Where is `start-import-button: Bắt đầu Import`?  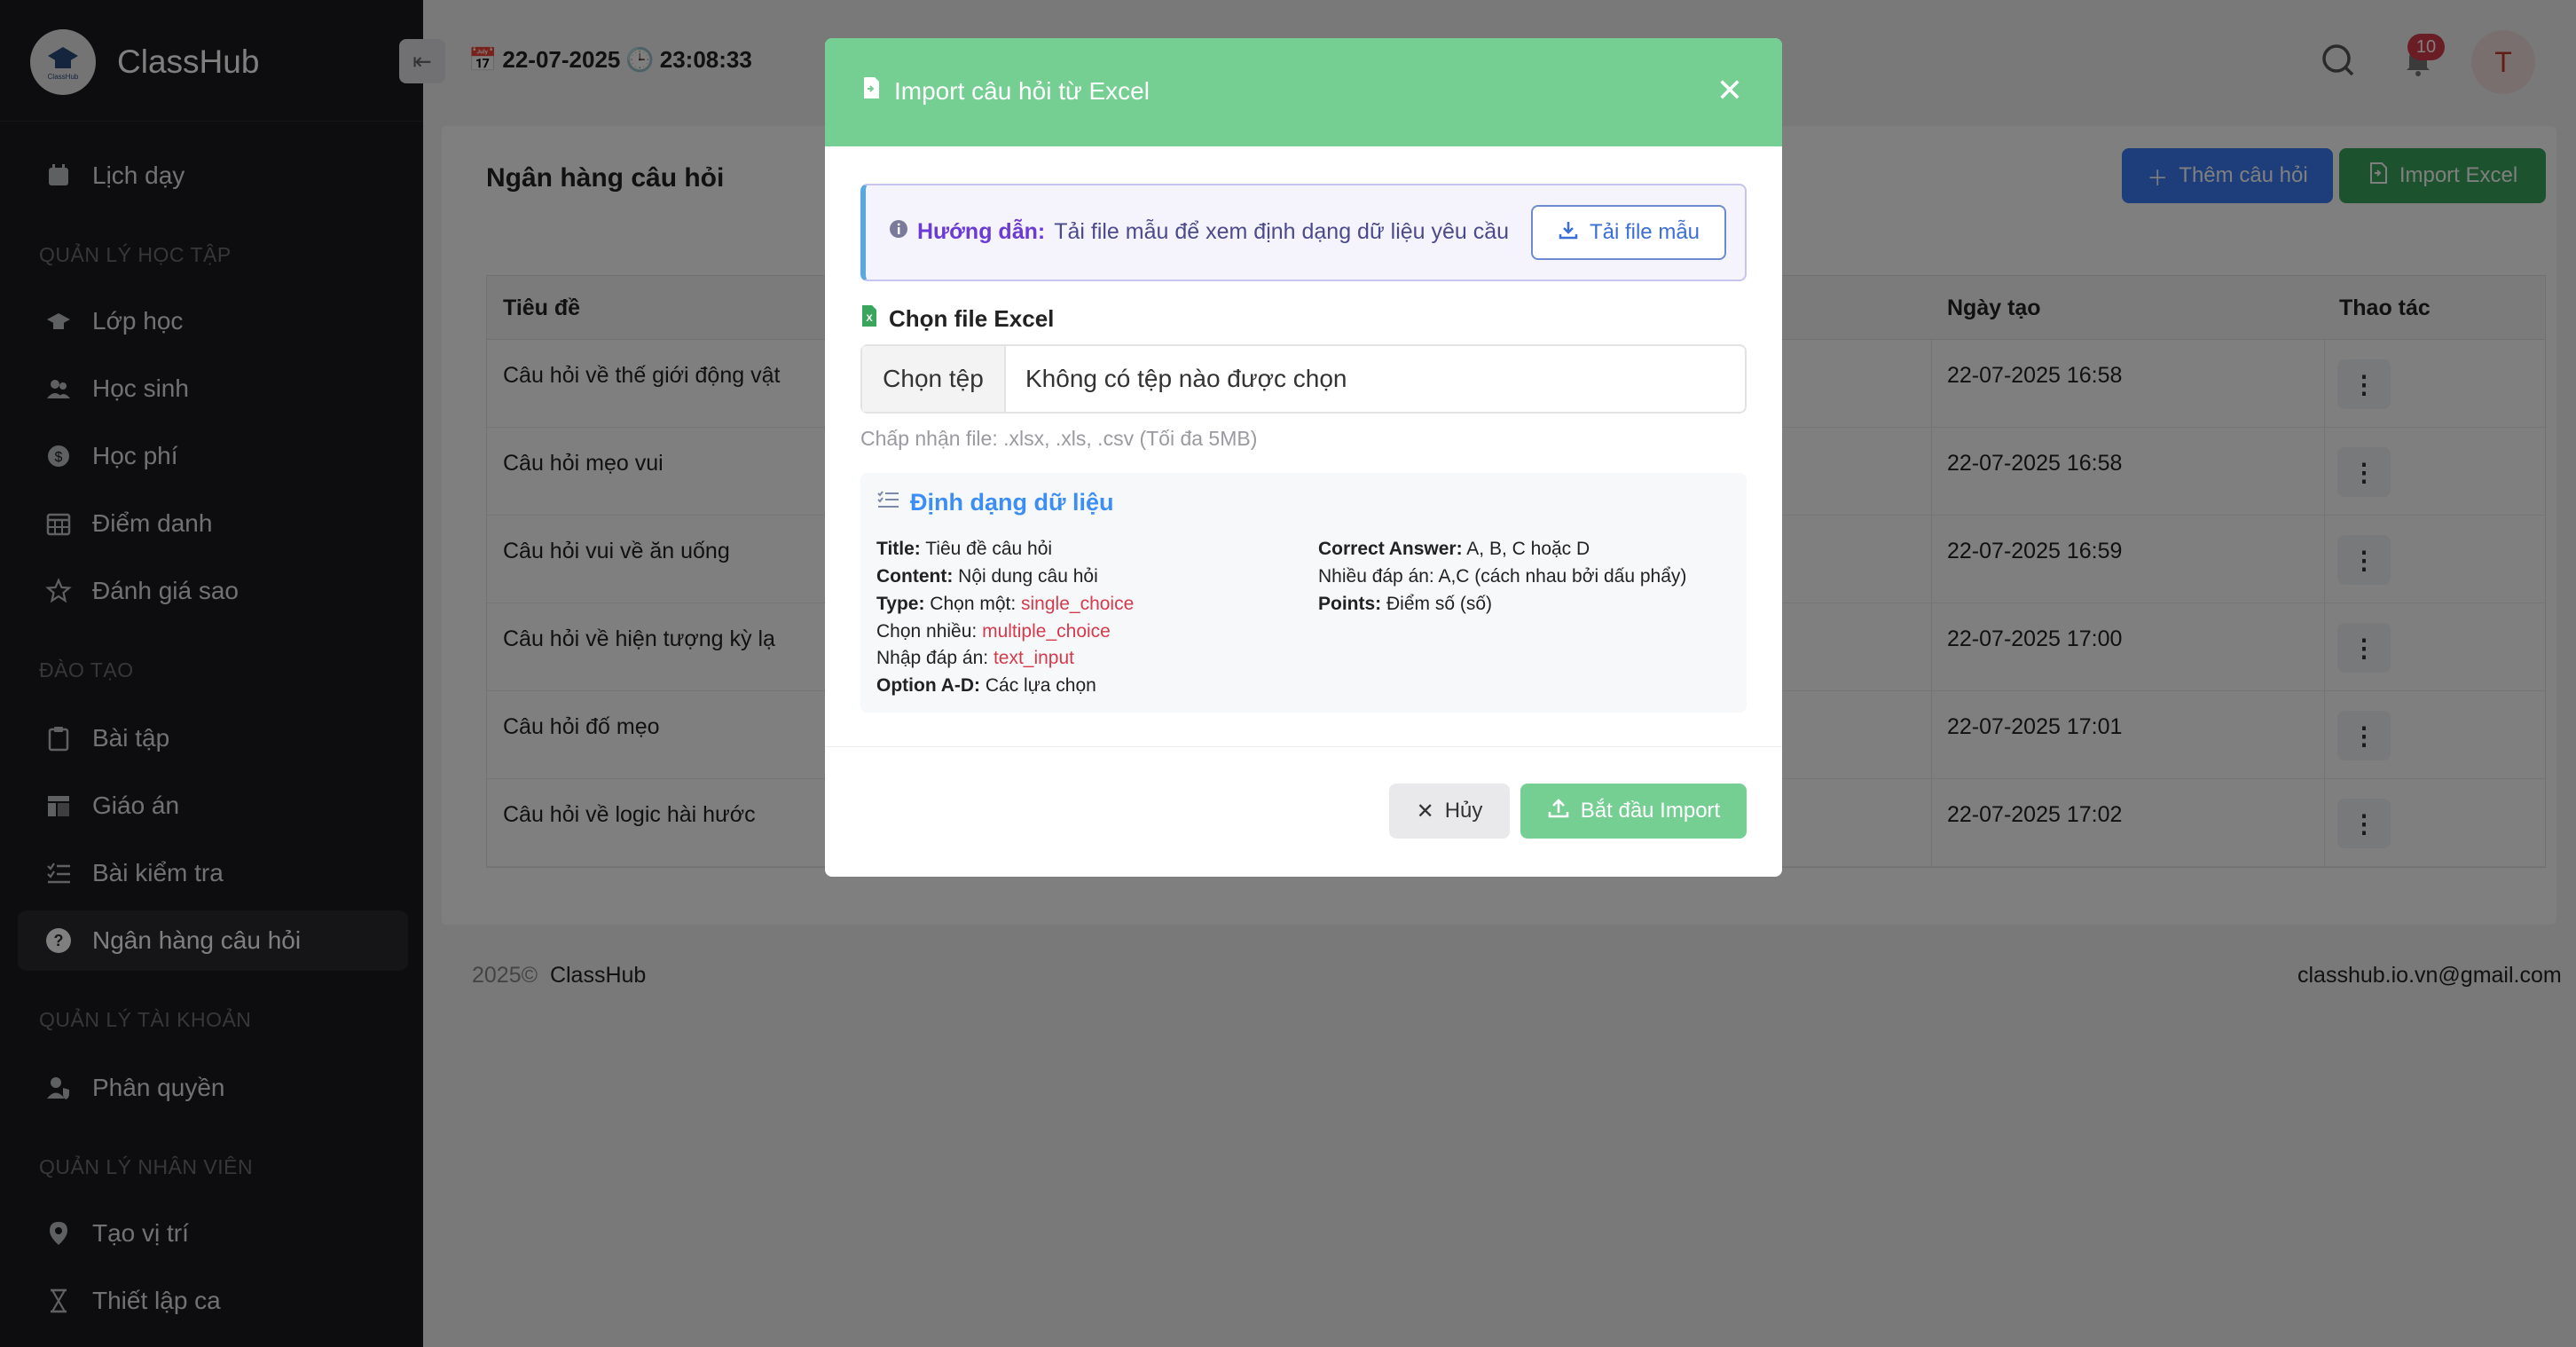 start-import-button: Bắt đầu Import is located at coordinates (1633, 811).